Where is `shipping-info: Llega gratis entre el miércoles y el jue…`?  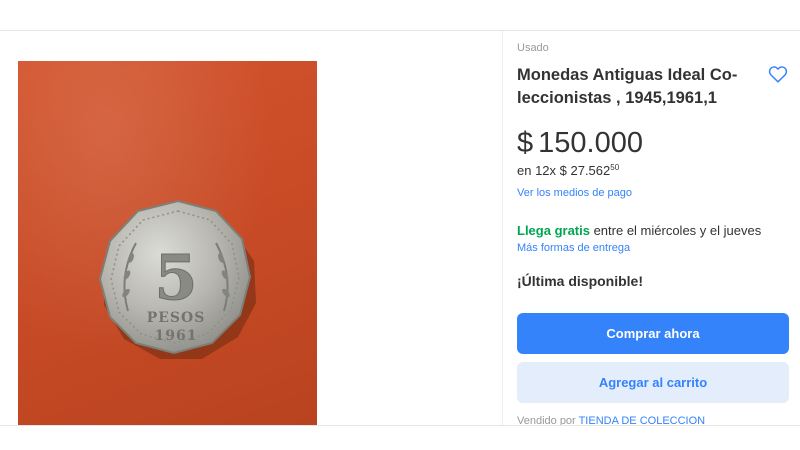 shipping-info: Llega gratis entre el miércoles y el jue… is located at coordinates (639, 230).